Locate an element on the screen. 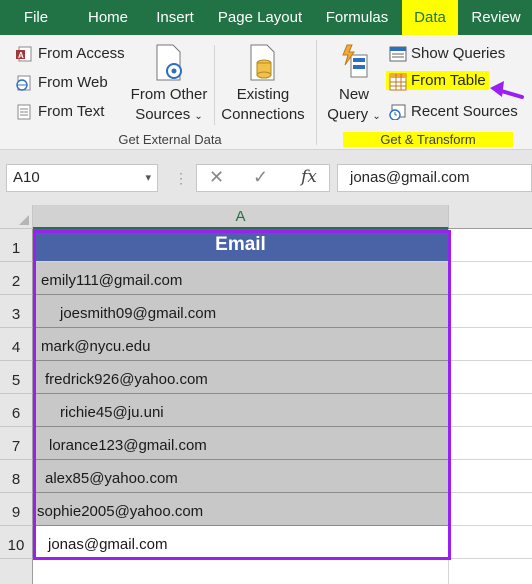 Image resolution: width=532 pixels, height=584 pixels. row-header: 2 is located at coordinates (16, 278).